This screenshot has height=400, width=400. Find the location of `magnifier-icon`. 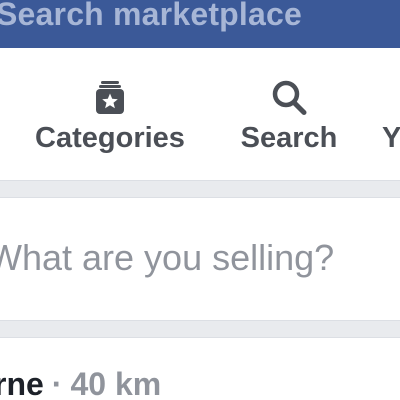

magnifier-icon is located at coordinates (289, 97).